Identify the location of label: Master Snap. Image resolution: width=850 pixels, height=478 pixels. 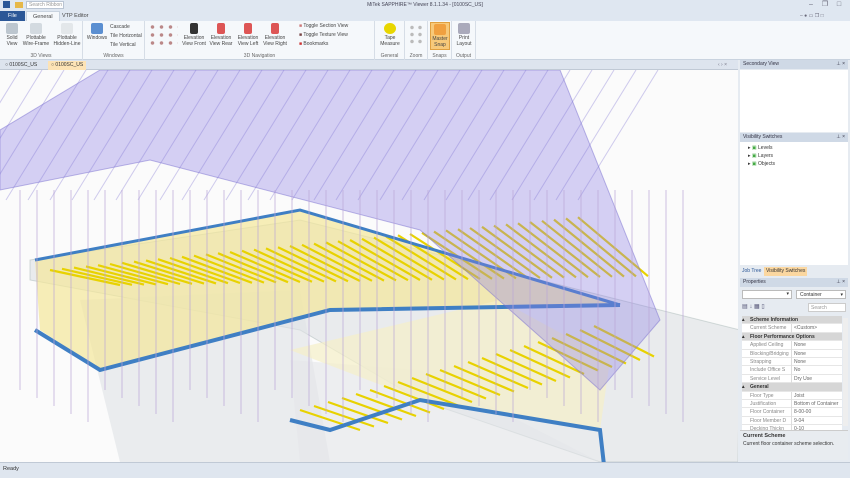
(440, 42).